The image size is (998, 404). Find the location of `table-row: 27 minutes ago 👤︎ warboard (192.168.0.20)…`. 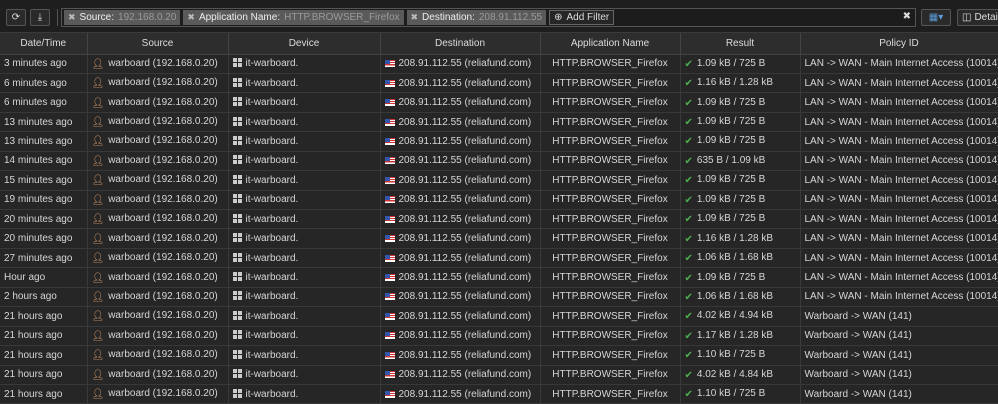

table-row: 27 minutes ago 👤︎ warboard (192.168.0.20)… is located at coordinates (499, 258).